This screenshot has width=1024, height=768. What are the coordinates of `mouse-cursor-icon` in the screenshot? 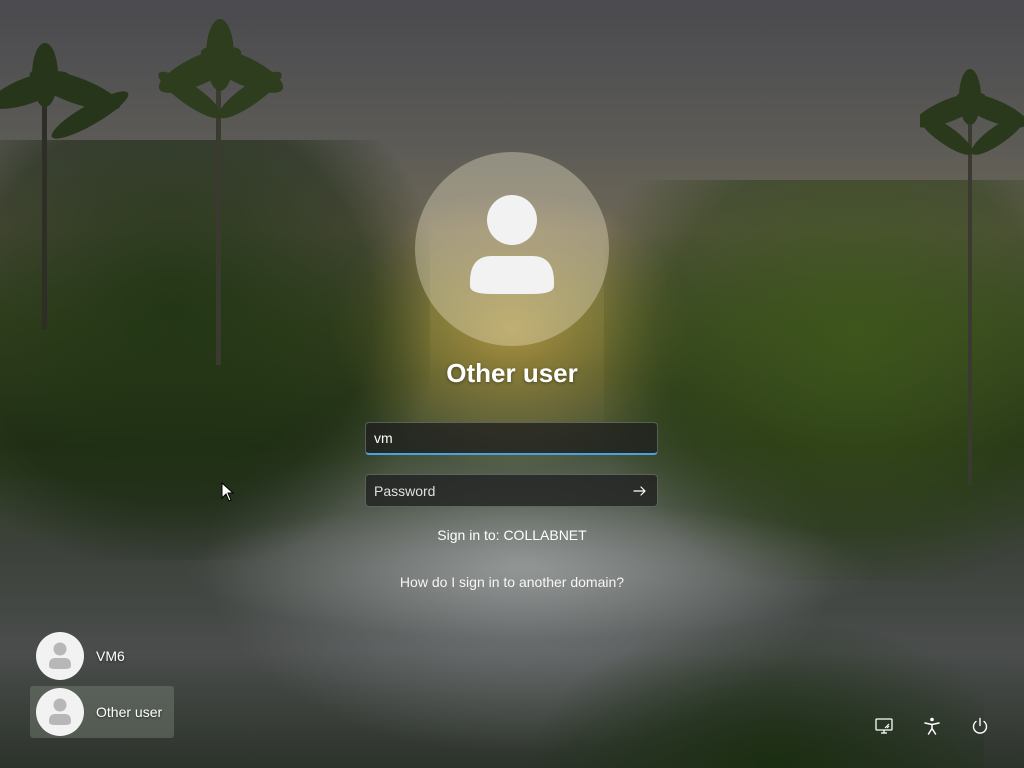 It's located at (228, 492).